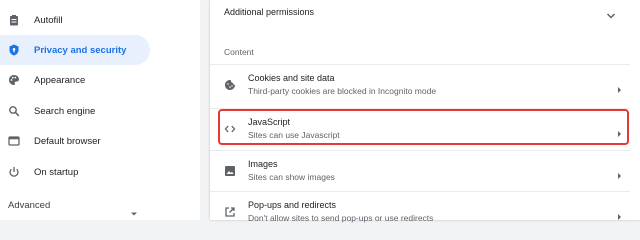  Describe the element at coordinates (56, 172) in the screenshot. I see `sidebar-item-label: On startup` at that location.